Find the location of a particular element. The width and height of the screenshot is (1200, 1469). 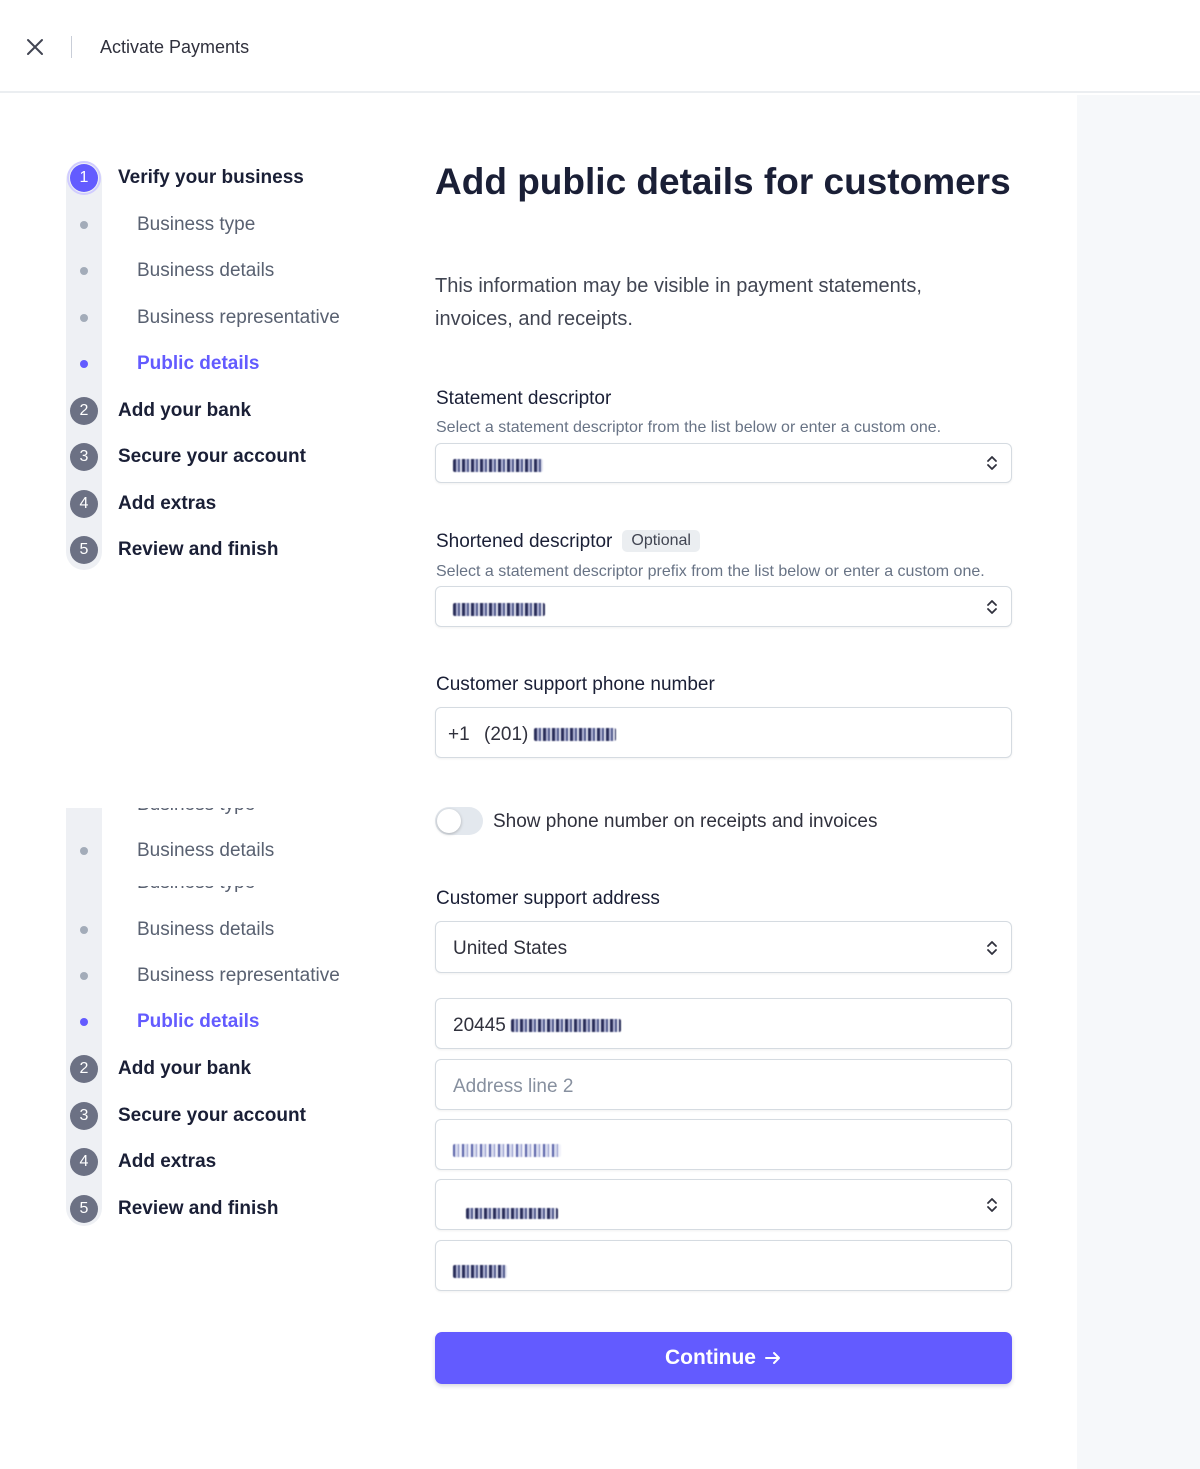

address-line1-value: 20445 is located at coordinates (537, 1026).